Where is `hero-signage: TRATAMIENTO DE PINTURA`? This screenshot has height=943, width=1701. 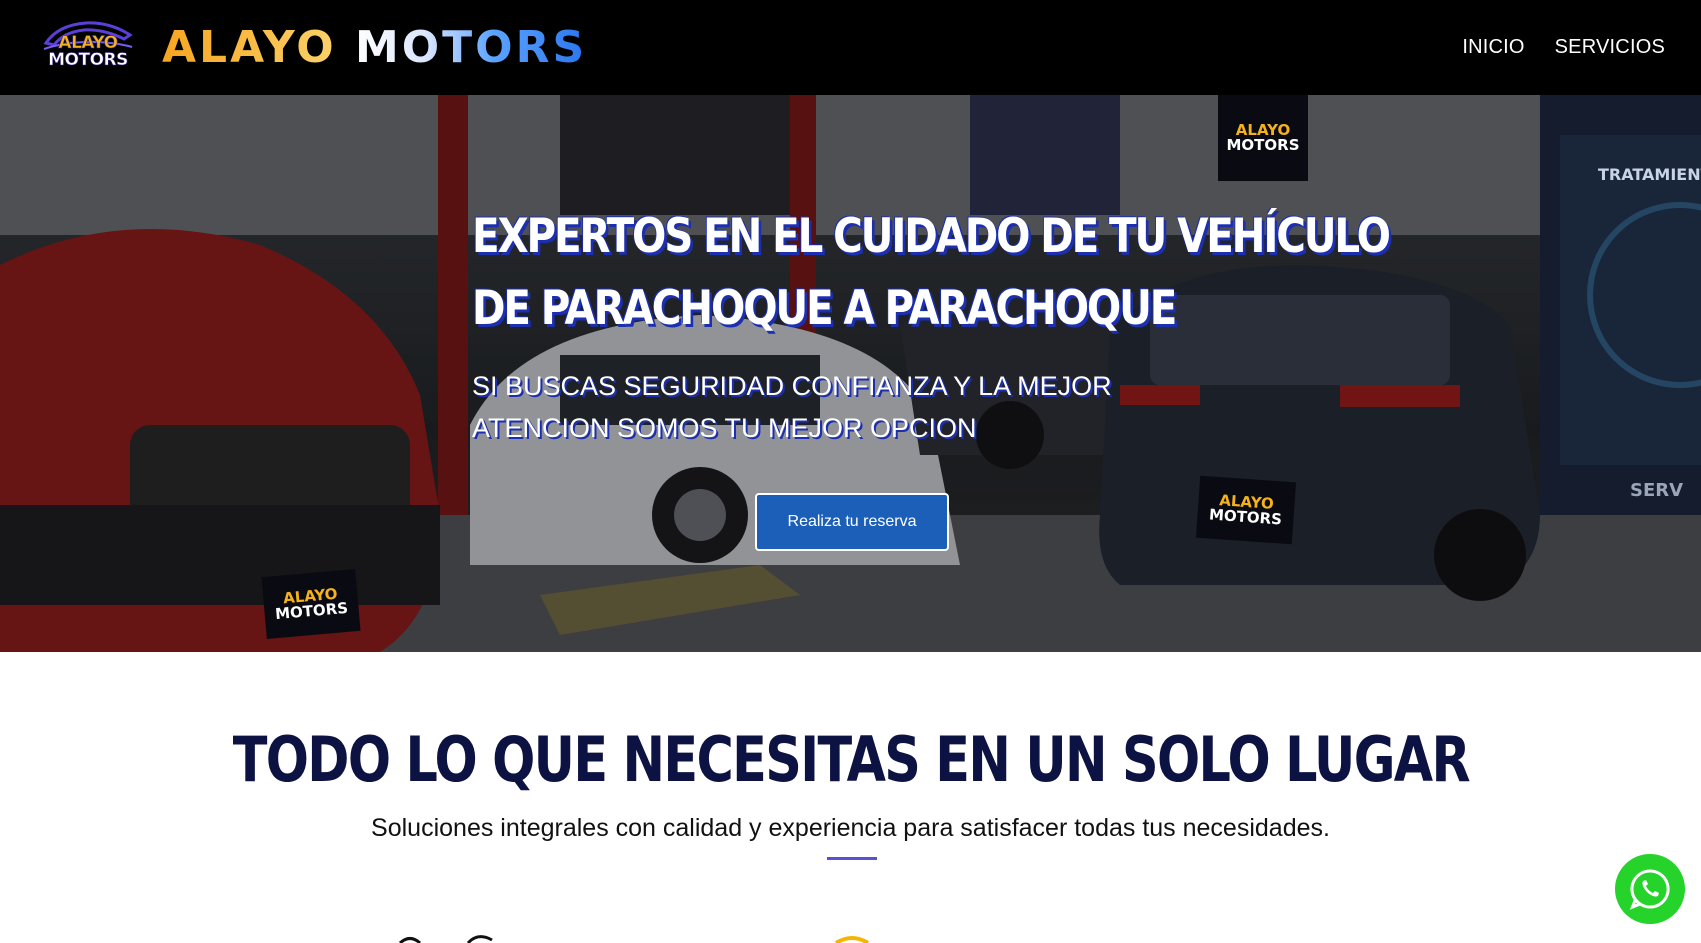 hero-signage: TRATAMIENTO DE PINTURA is located at coordinates (1649, 175).